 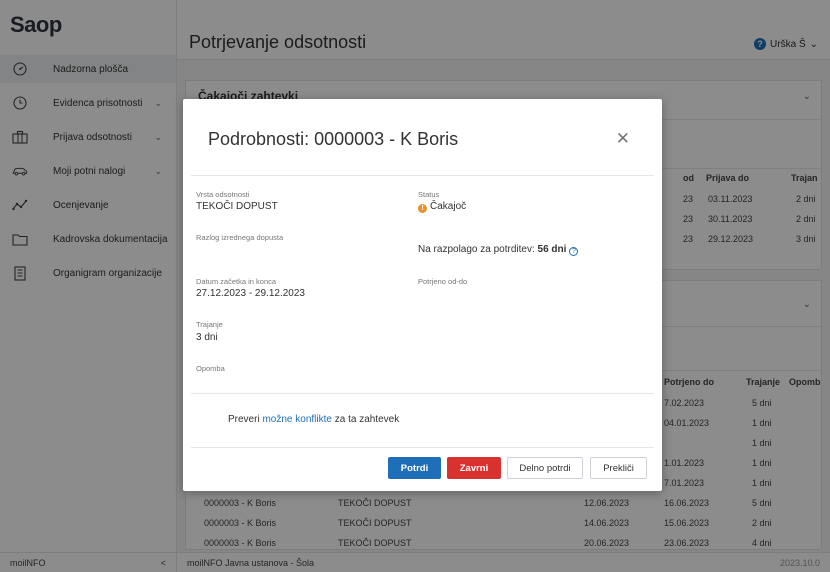 What do you see at coordinates (250, 293) in the screenshot?
I see `date-range-value: 27.12.2023 - 29.12.2023` at bounding box center [250, 293].